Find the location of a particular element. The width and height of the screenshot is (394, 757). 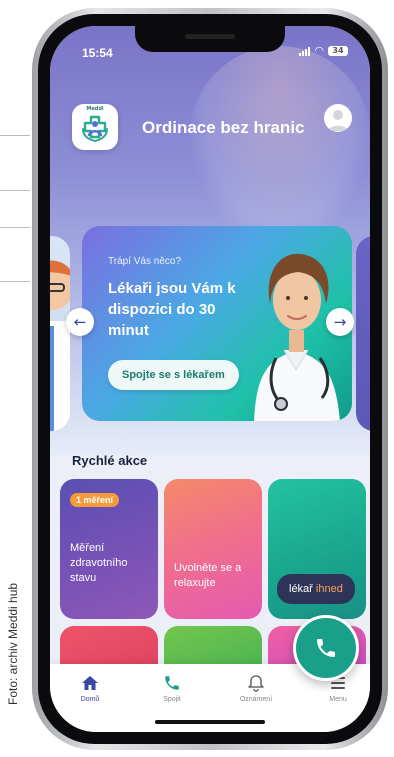

carousel-next-card is located at coordinates (363, 333).